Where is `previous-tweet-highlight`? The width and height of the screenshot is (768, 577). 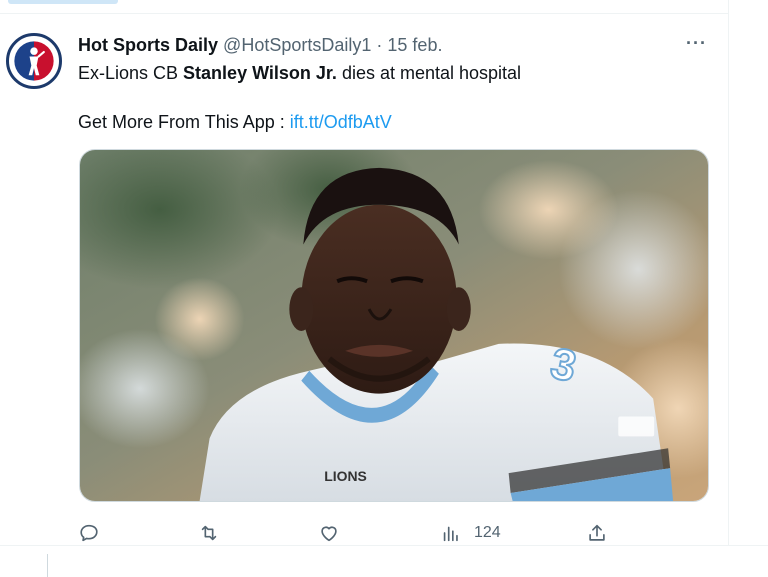 previous-tweet-highlight is located at coordinates (63, 2).